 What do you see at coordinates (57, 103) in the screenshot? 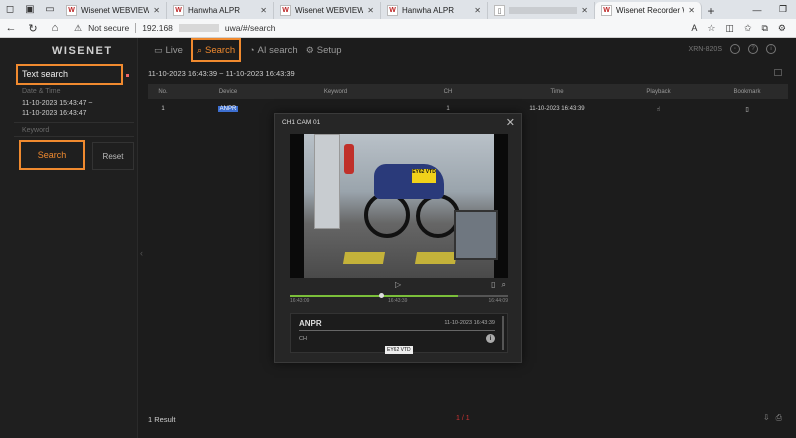
I see `date-from: 11-10-2023 15:43:47 ~` at bounding box center [57, 103].